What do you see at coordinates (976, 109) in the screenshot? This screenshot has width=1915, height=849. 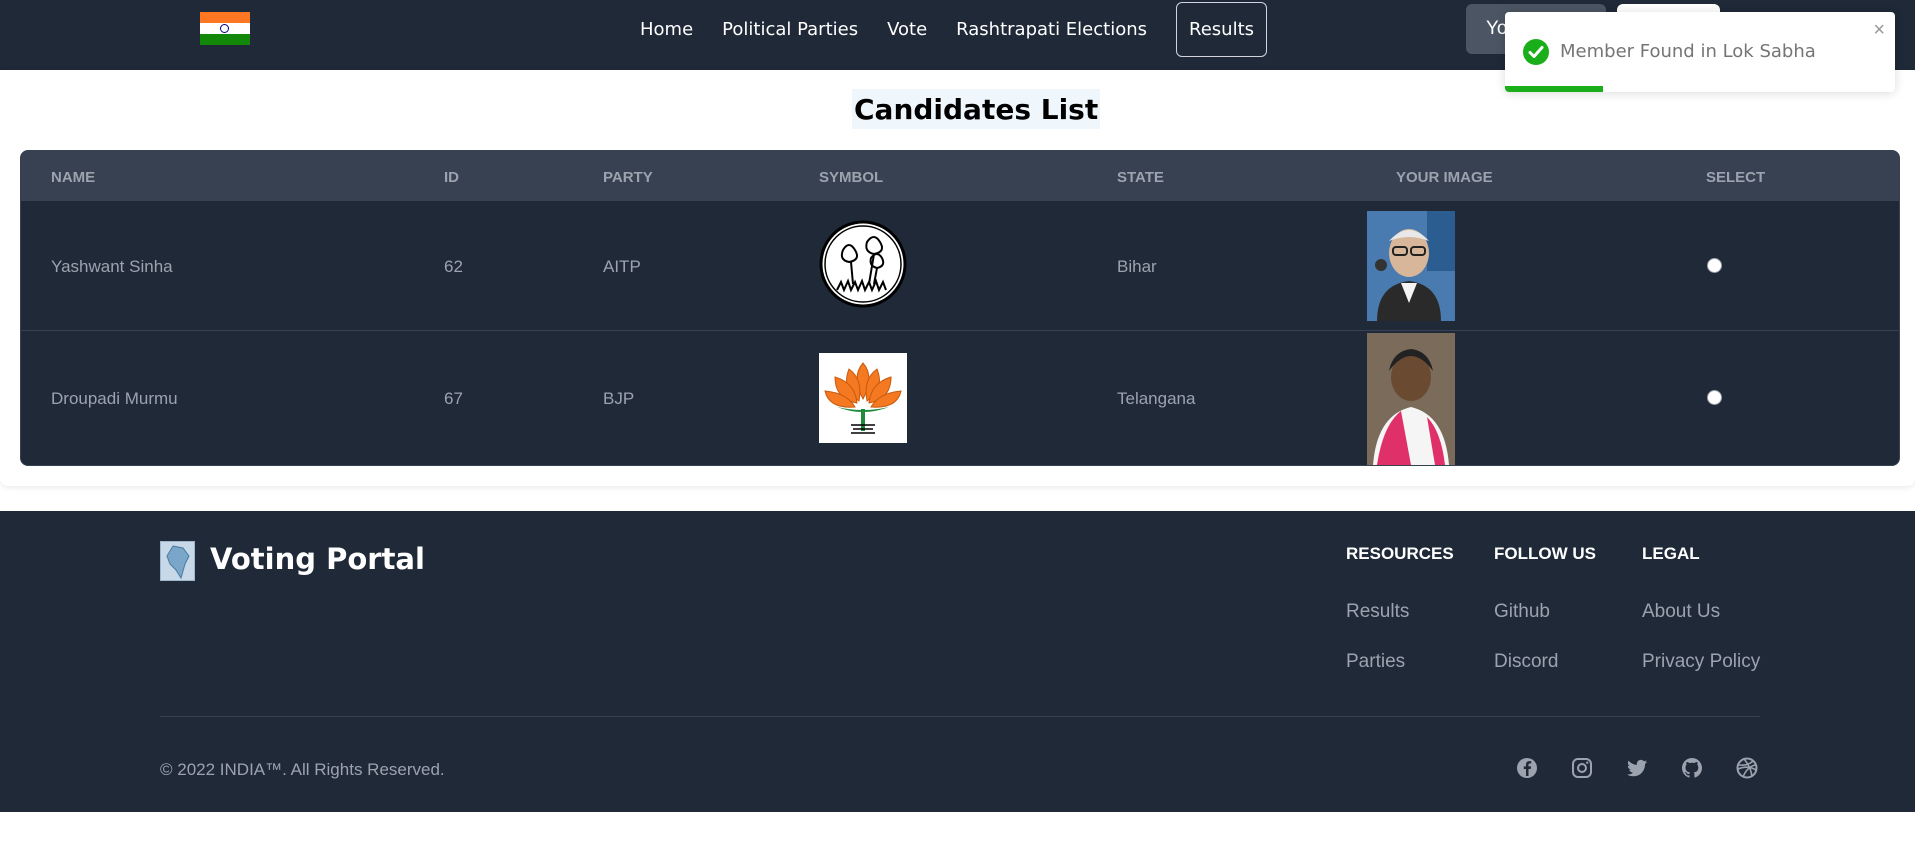 I see `page-title: Candidates List` at bounding box center [976, 109].